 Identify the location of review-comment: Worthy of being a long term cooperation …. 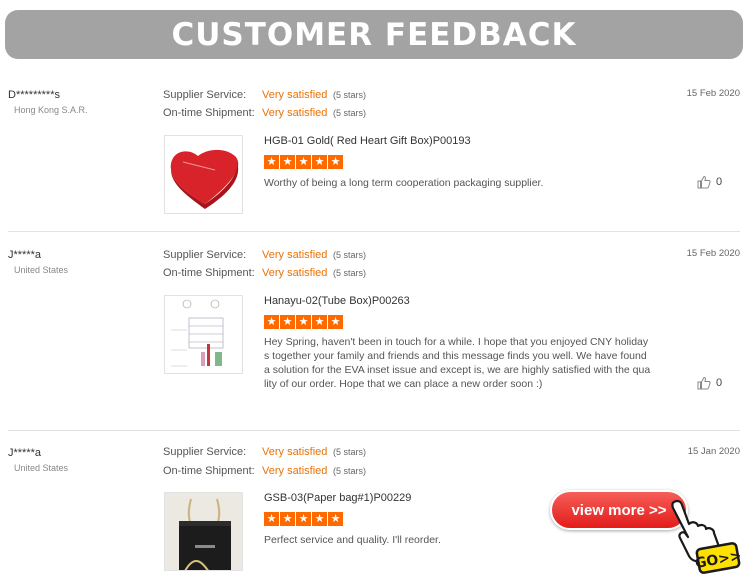
(404, 183).